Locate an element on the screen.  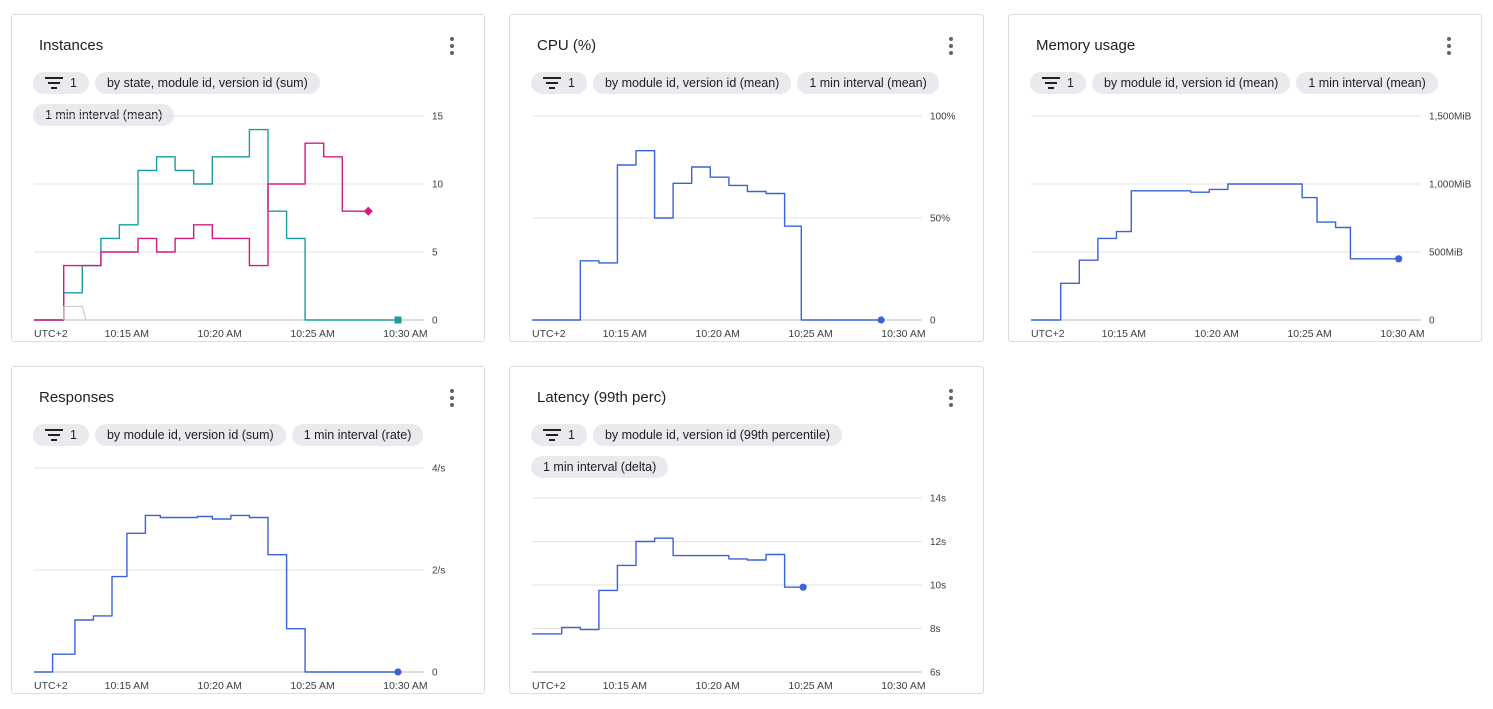
y-tick-label: 1,500MiB is located at coordinates (1450, 117).